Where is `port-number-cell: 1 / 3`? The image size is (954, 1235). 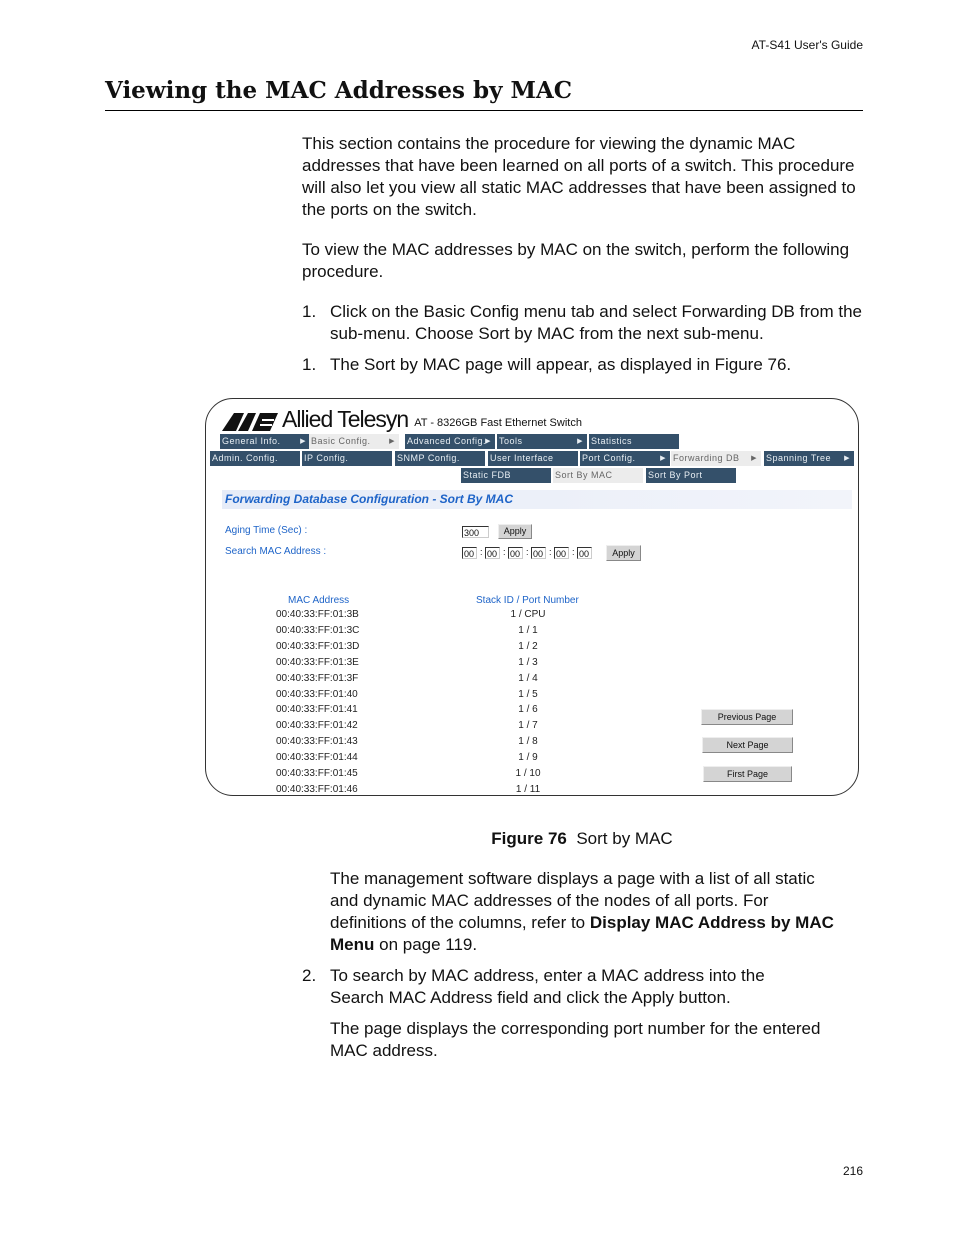
port-number-cell: 1 / 3 is located at coordinates (528, 662).